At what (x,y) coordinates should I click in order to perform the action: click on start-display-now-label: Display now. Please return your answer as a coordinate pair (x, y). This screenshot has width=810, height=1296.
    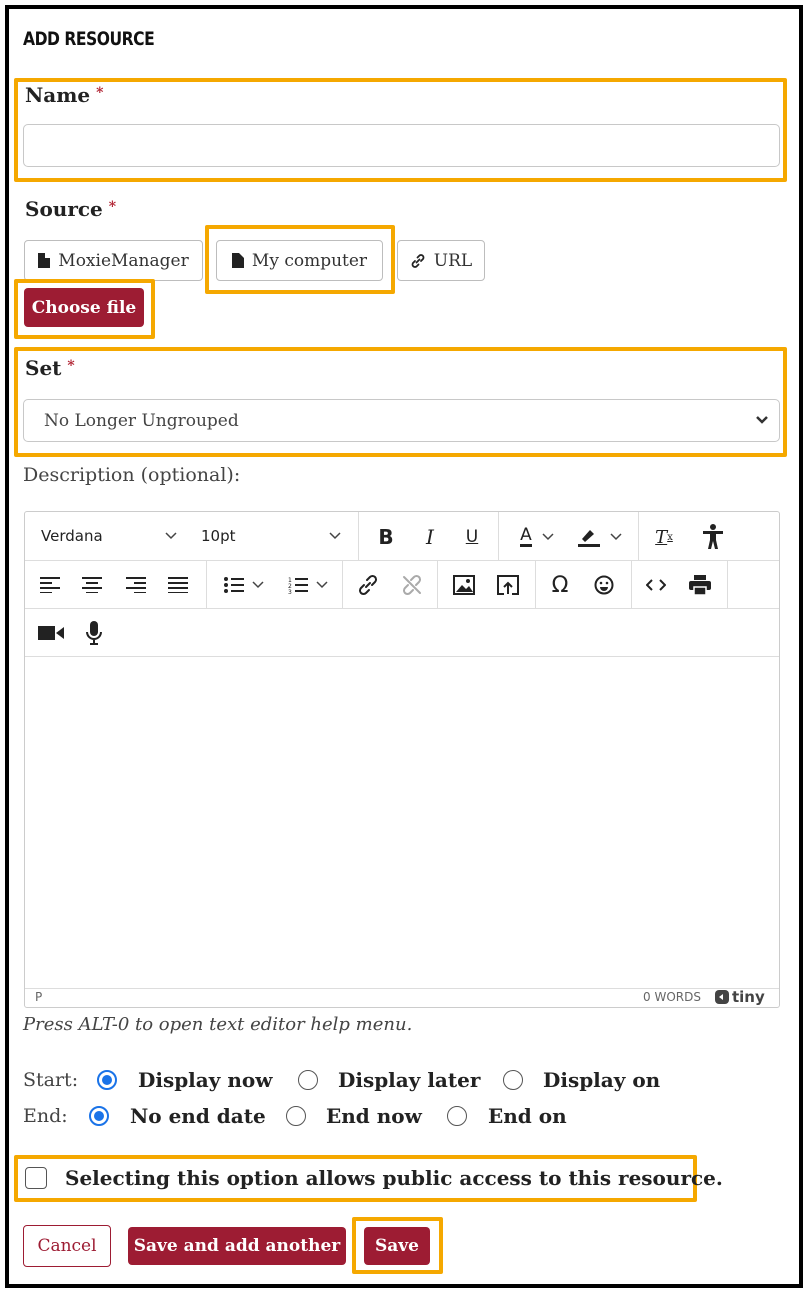
    Looking at the image, I should click on (205, 1080).